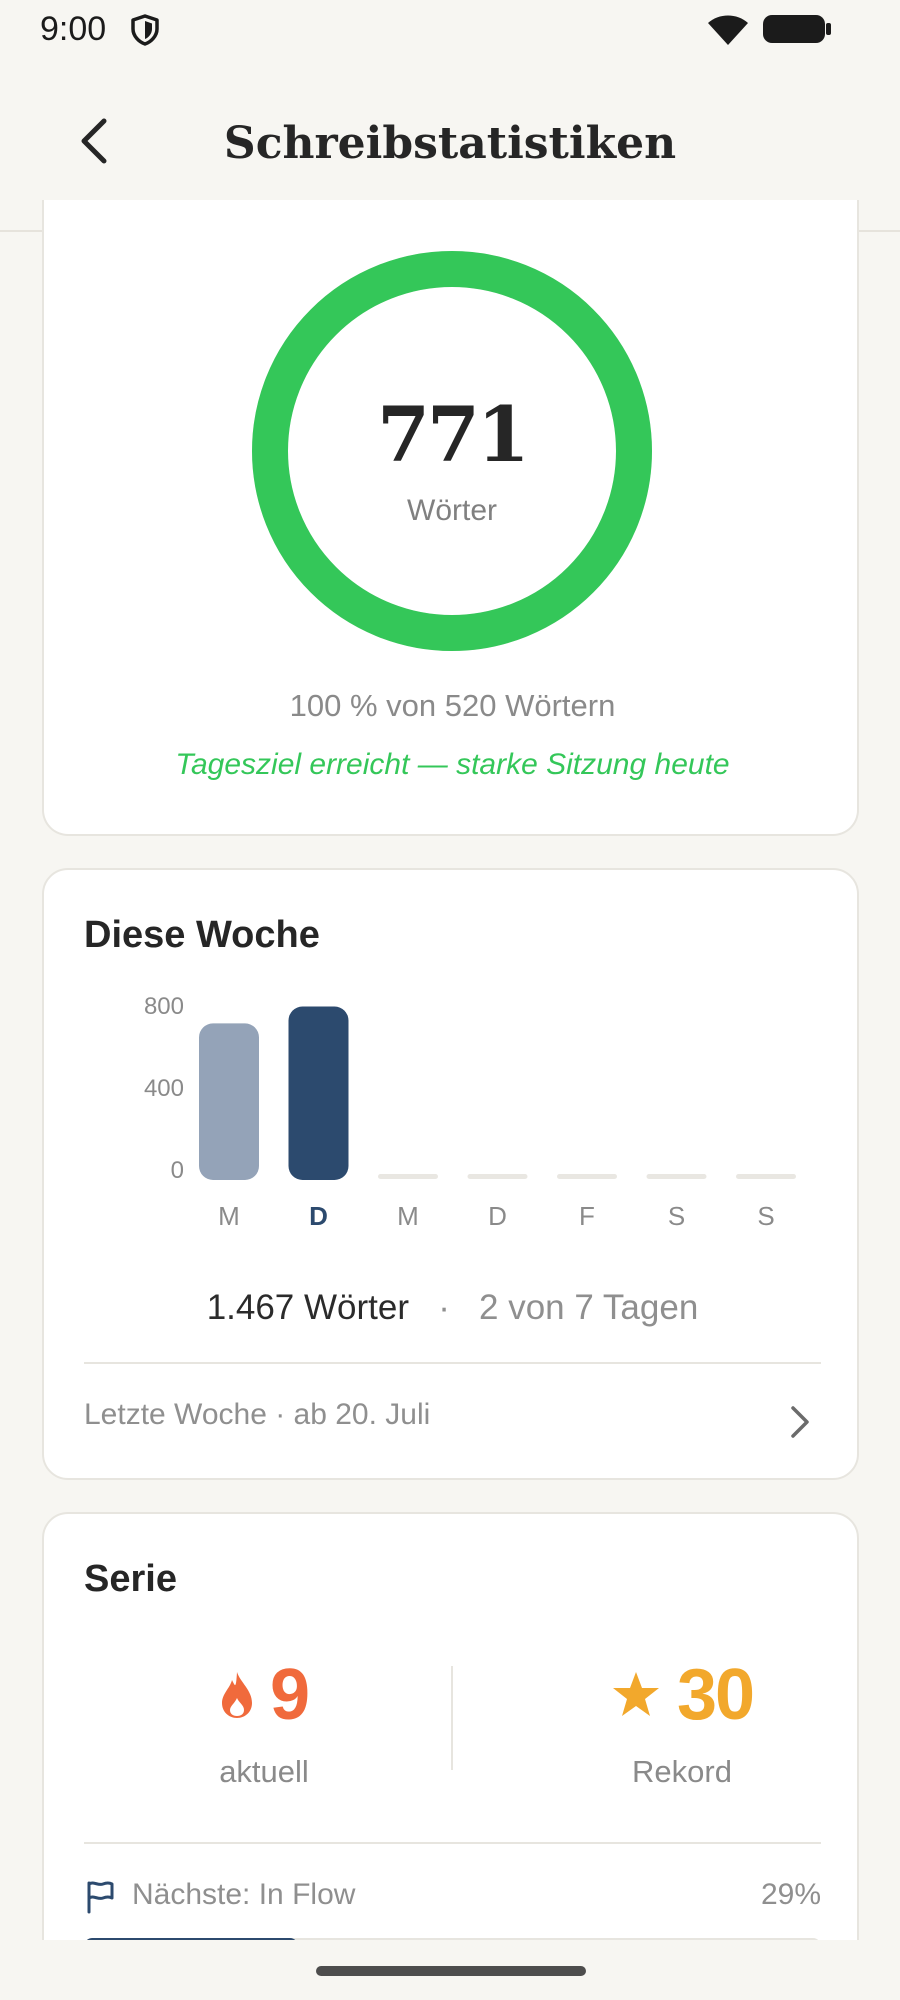 The width and height of the screenshot is (900, 2000). What do you see at coordinates (264, 1771) in the screenshot?
I see `streak-current-label: aktuell` at bounding box center [264, 1771].